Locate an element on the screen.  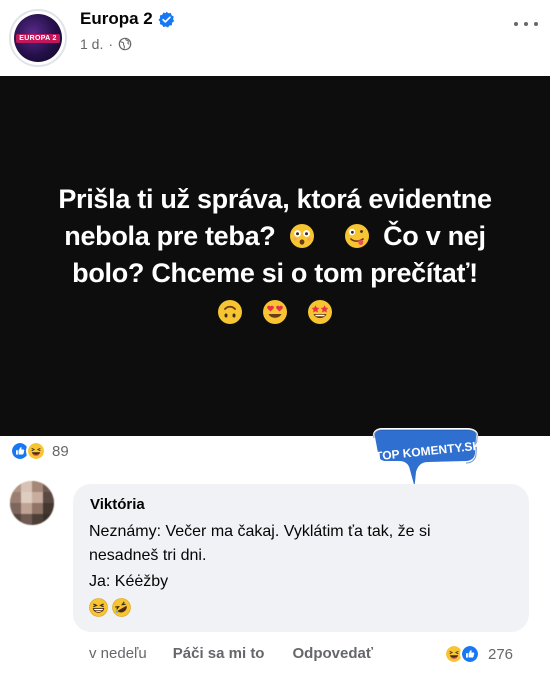
comment-emoji-row is located at coordinates (301, 607).